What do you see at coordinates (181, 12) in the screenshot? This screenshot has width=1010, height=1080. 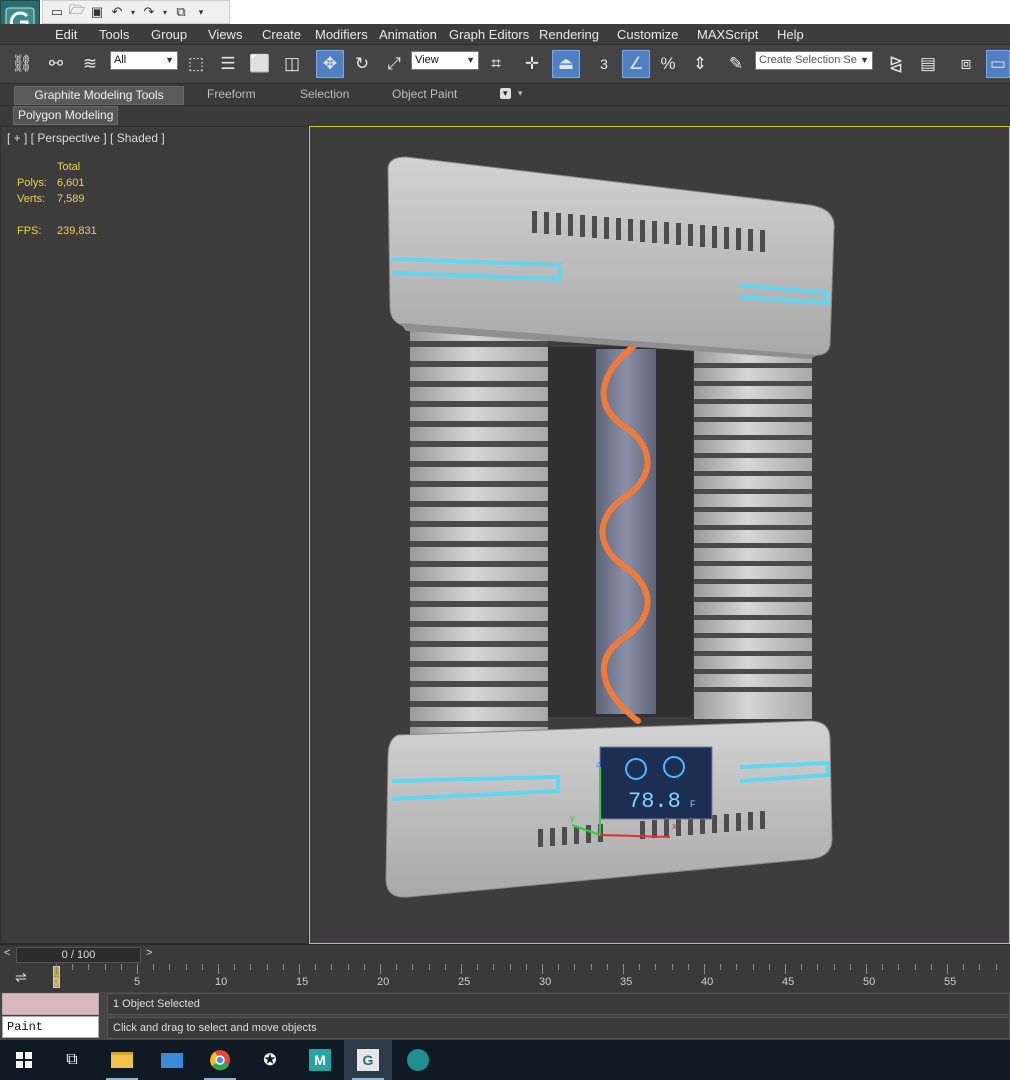 I see `project-folder-icon: ⧉` at bounding box center [181, 12].